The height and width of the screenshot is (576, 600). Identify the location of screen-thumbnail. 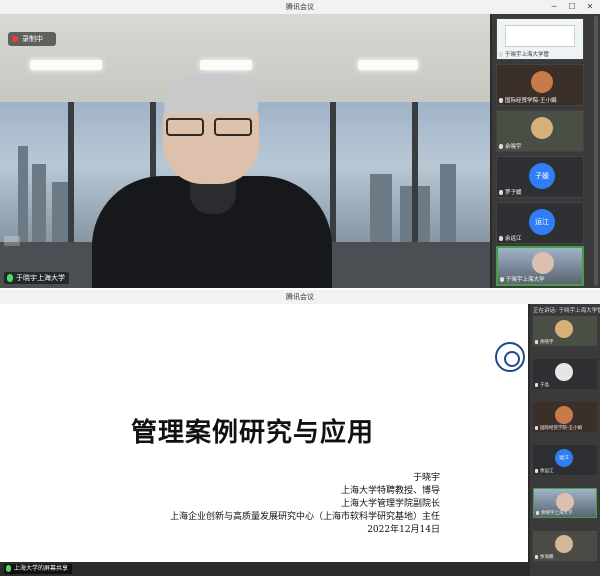
(540, 36).